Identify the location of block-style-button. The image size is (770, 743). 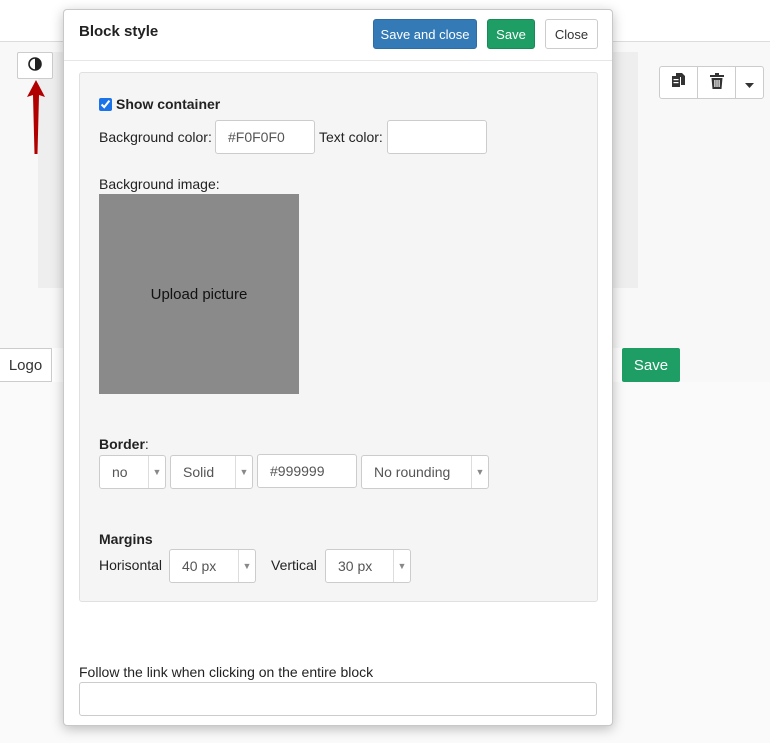
(35, 65).